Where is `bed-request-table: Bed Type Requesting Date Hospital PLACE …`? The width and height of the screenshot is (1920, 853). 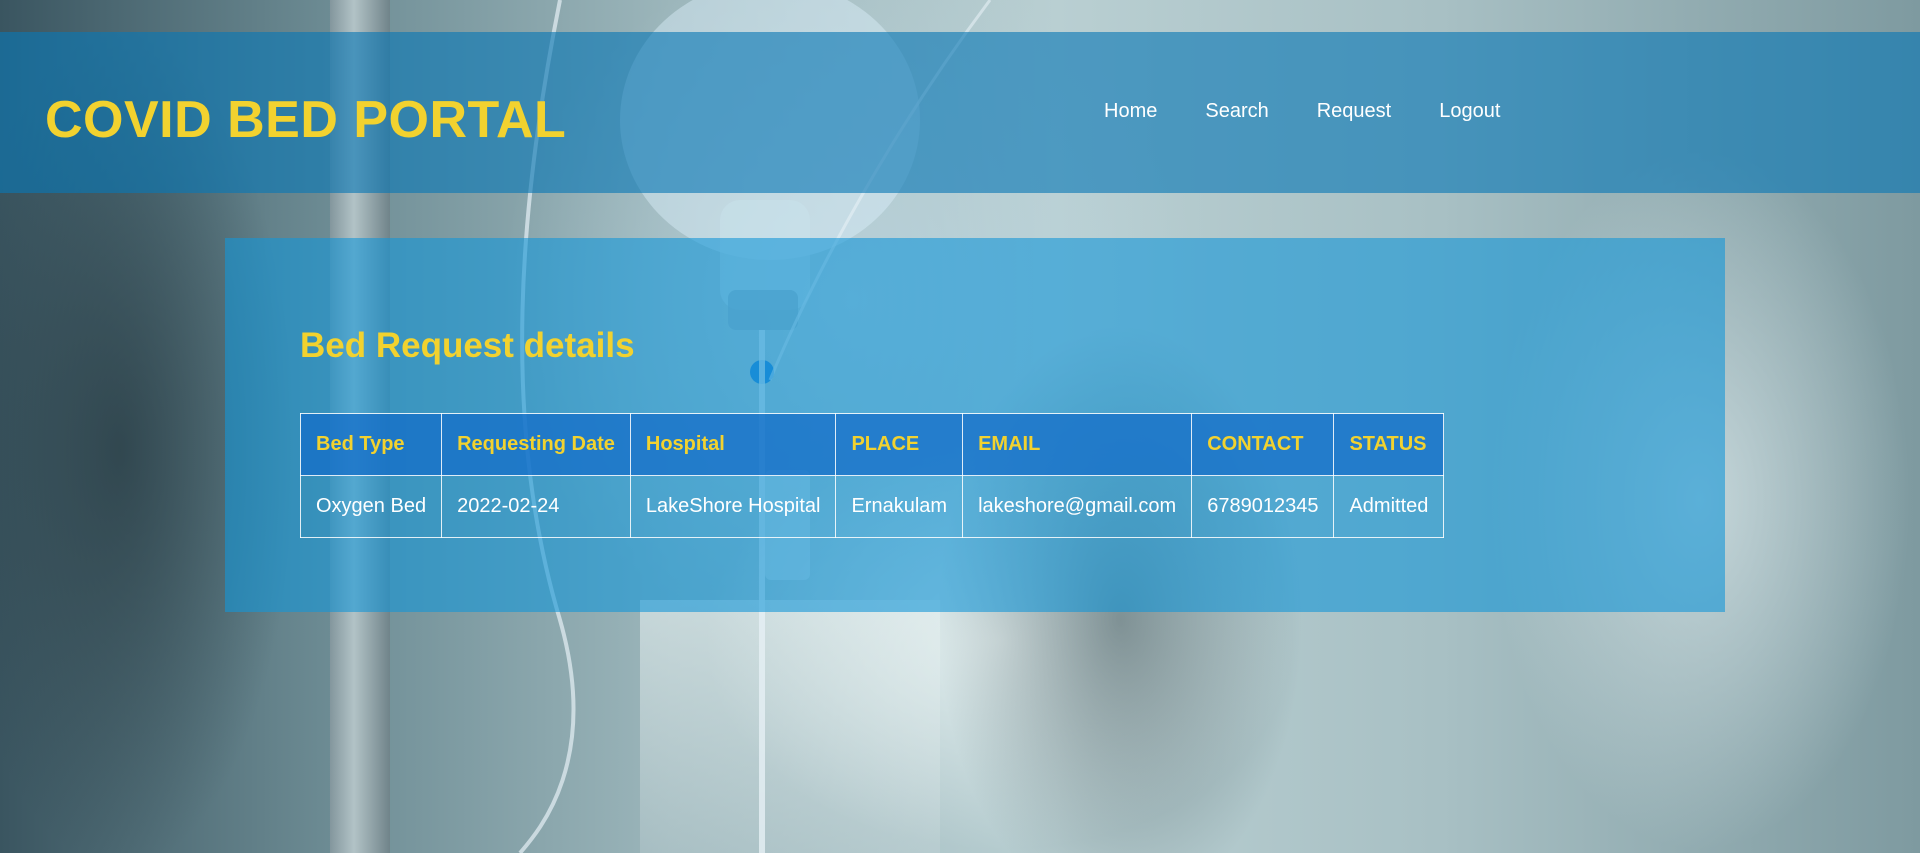 bed-request-table: Bed Type Requesting Date Hospital PLACE … is located at coordinates (872, 475).